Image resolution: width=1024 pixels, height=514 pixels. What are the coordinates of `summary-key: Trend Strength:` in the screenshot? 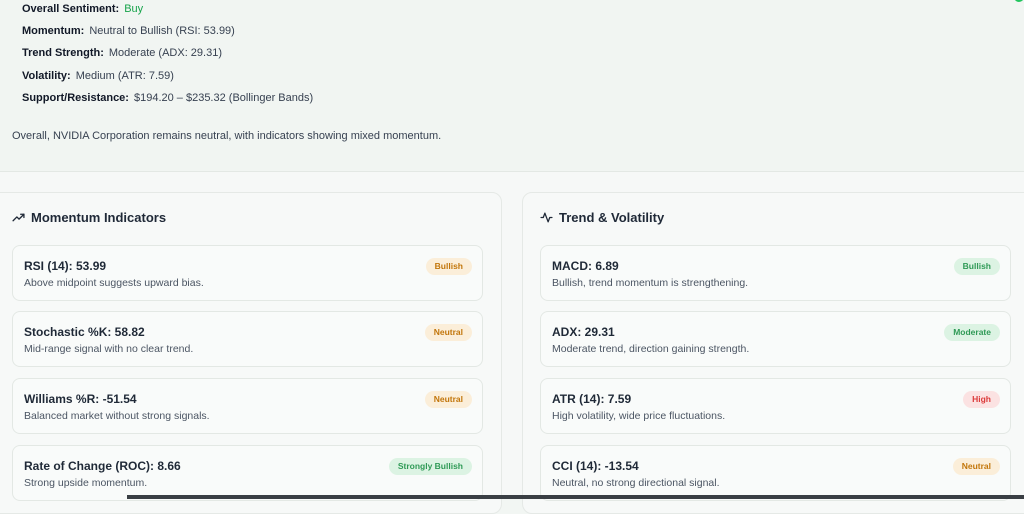 It's located at (63, 53).